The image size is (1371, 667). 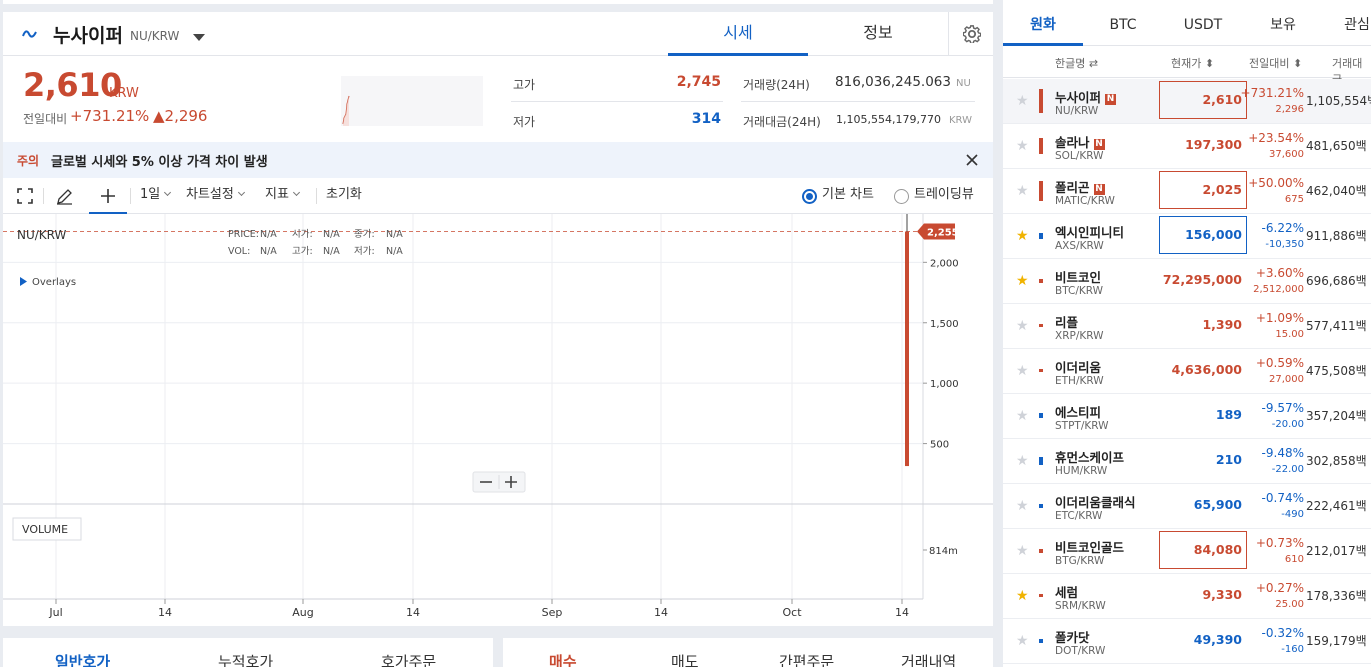 What do you see at coordinates (245, 659) in the screenshot?
I see `tab-cumulative-orderbook: 누적호가` at bounding box center [245, 659].